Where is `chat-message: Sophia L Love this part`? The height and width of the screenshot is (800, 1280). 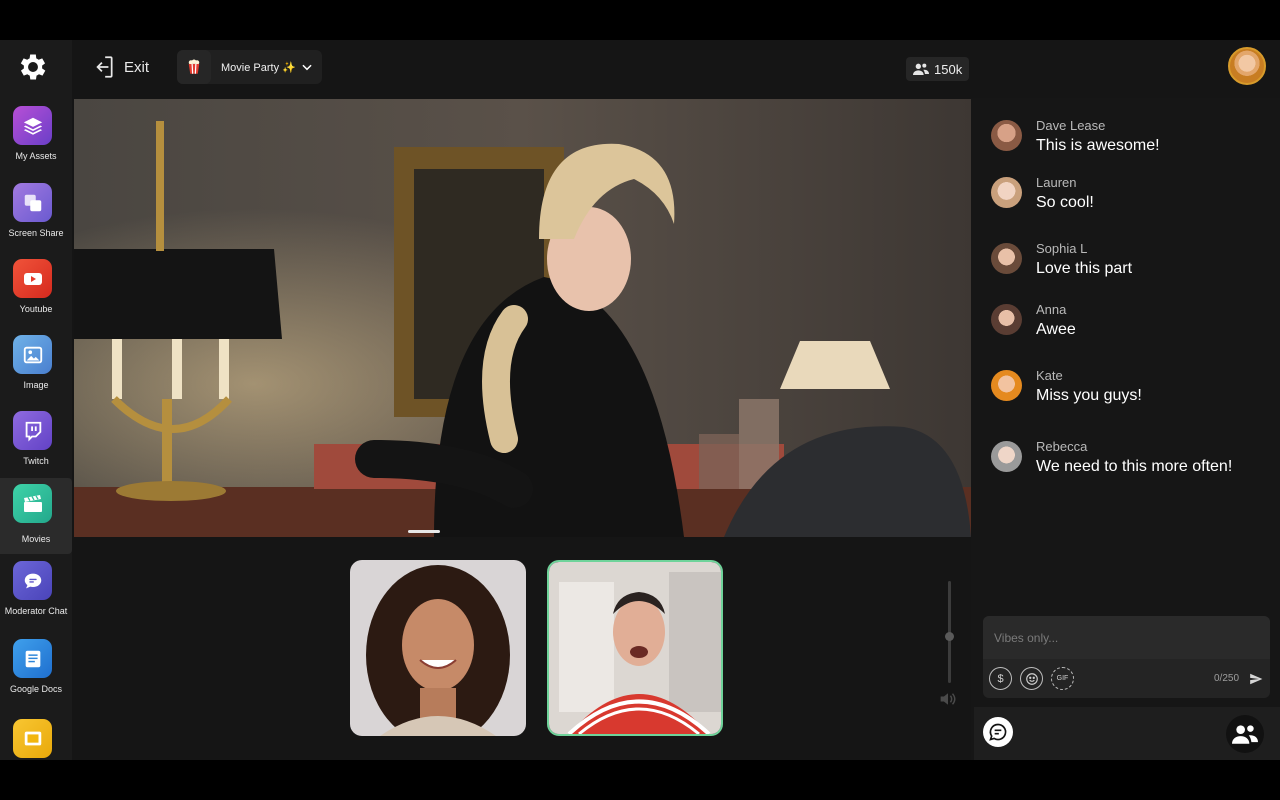
chat-message: Sophia L Love this part is located at coordinates (1061, 259).